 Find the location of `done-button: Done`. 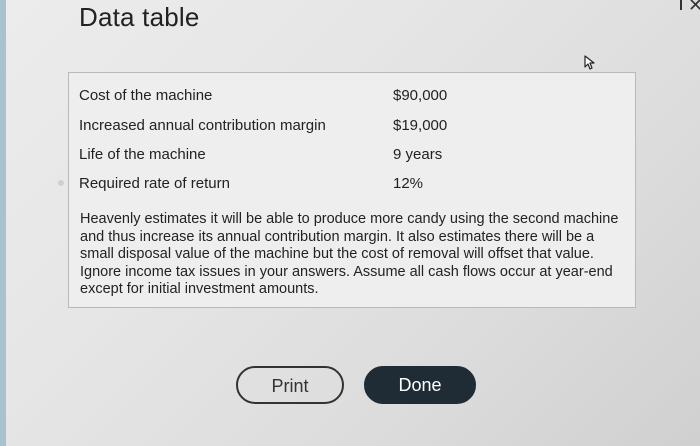

done-button: Done is located at coordinates (420, 385).